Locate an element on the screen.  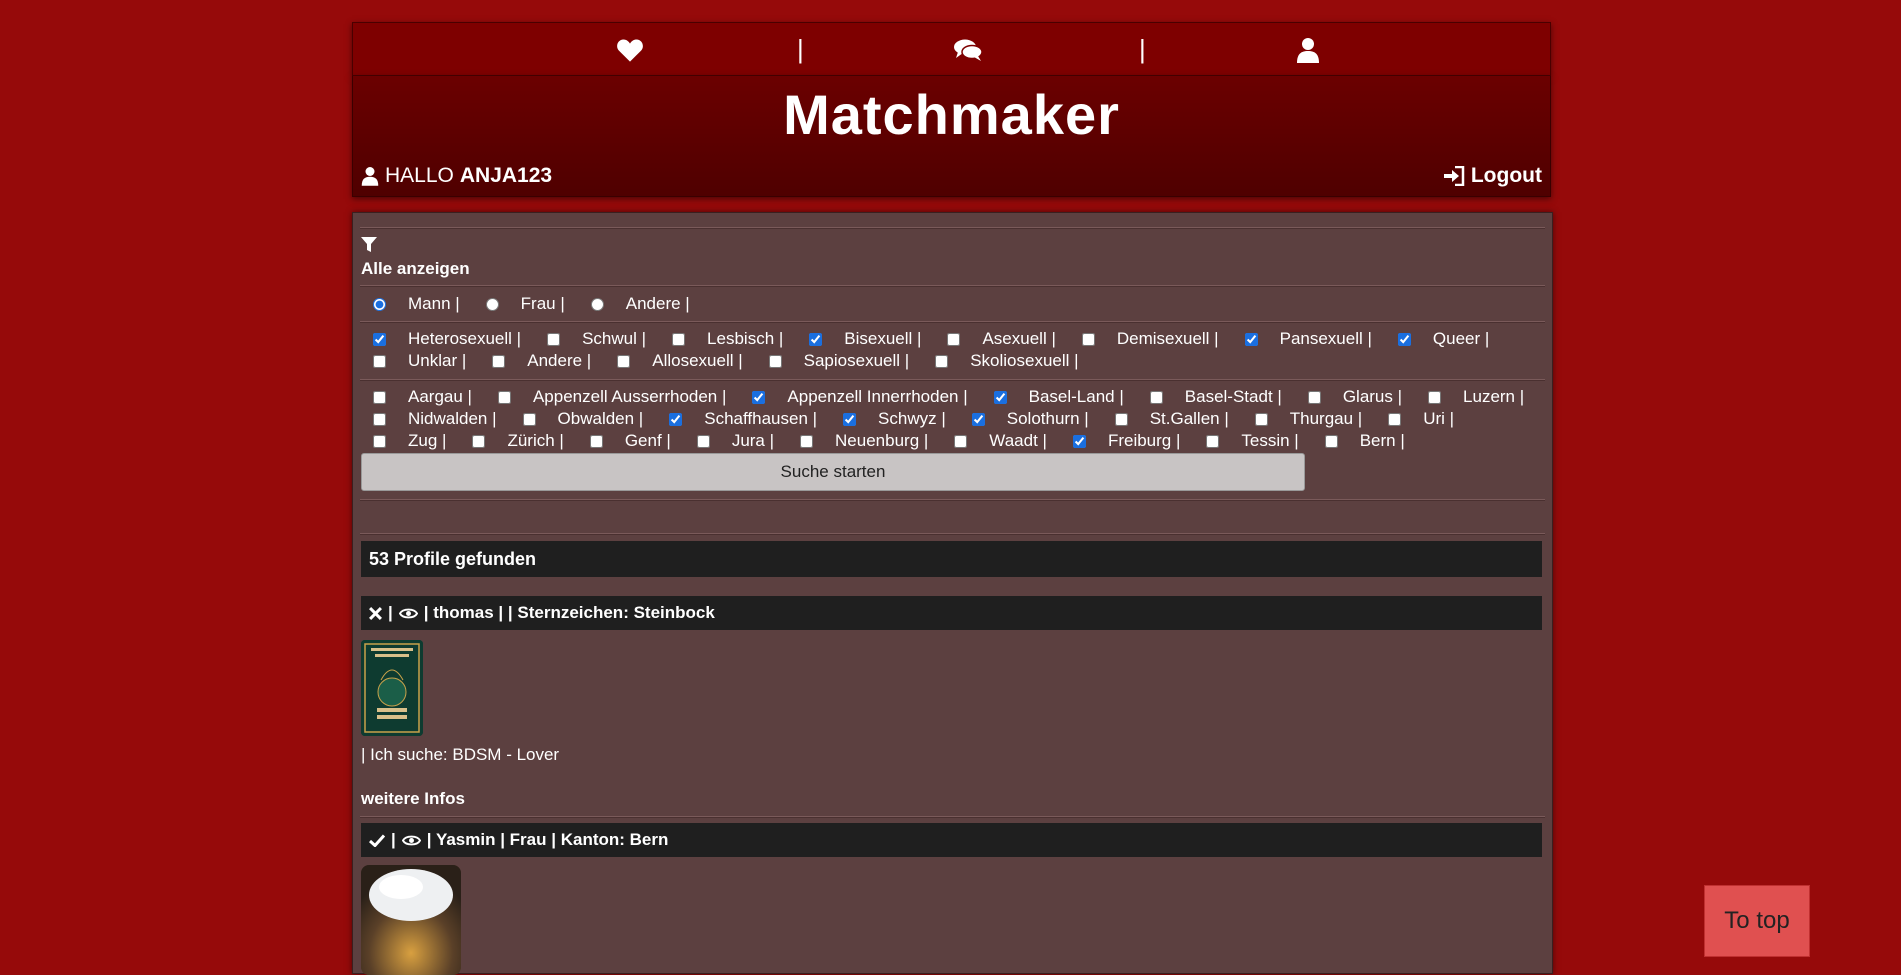
orientation-option: Andere | is located at coordinates (535, 361).